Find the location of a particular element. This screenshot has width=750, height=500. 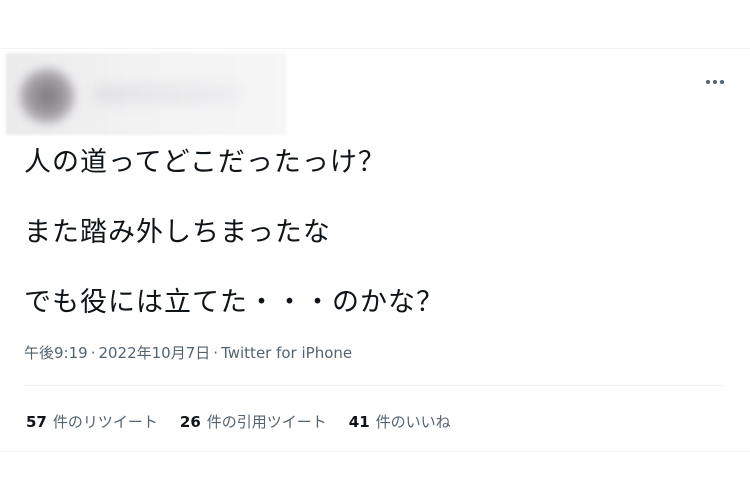

quote-tweets-stat: 26 件の引用ツイート is located at coordinates (253, 421).